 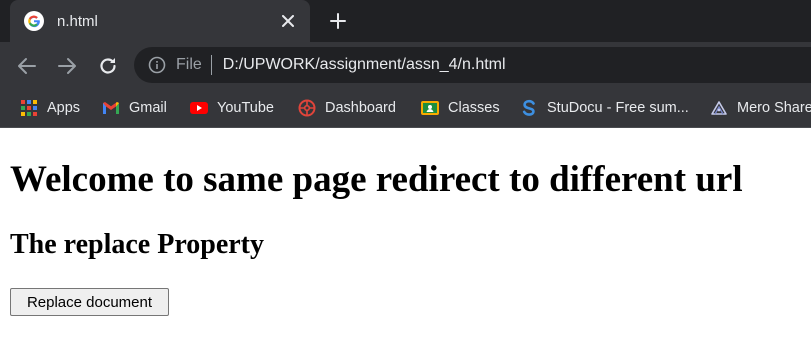 What do you see at coordinates (137, 244) in the screenshot?
I see `page-subheading: The replace Property` at bounding box center [137, 244].